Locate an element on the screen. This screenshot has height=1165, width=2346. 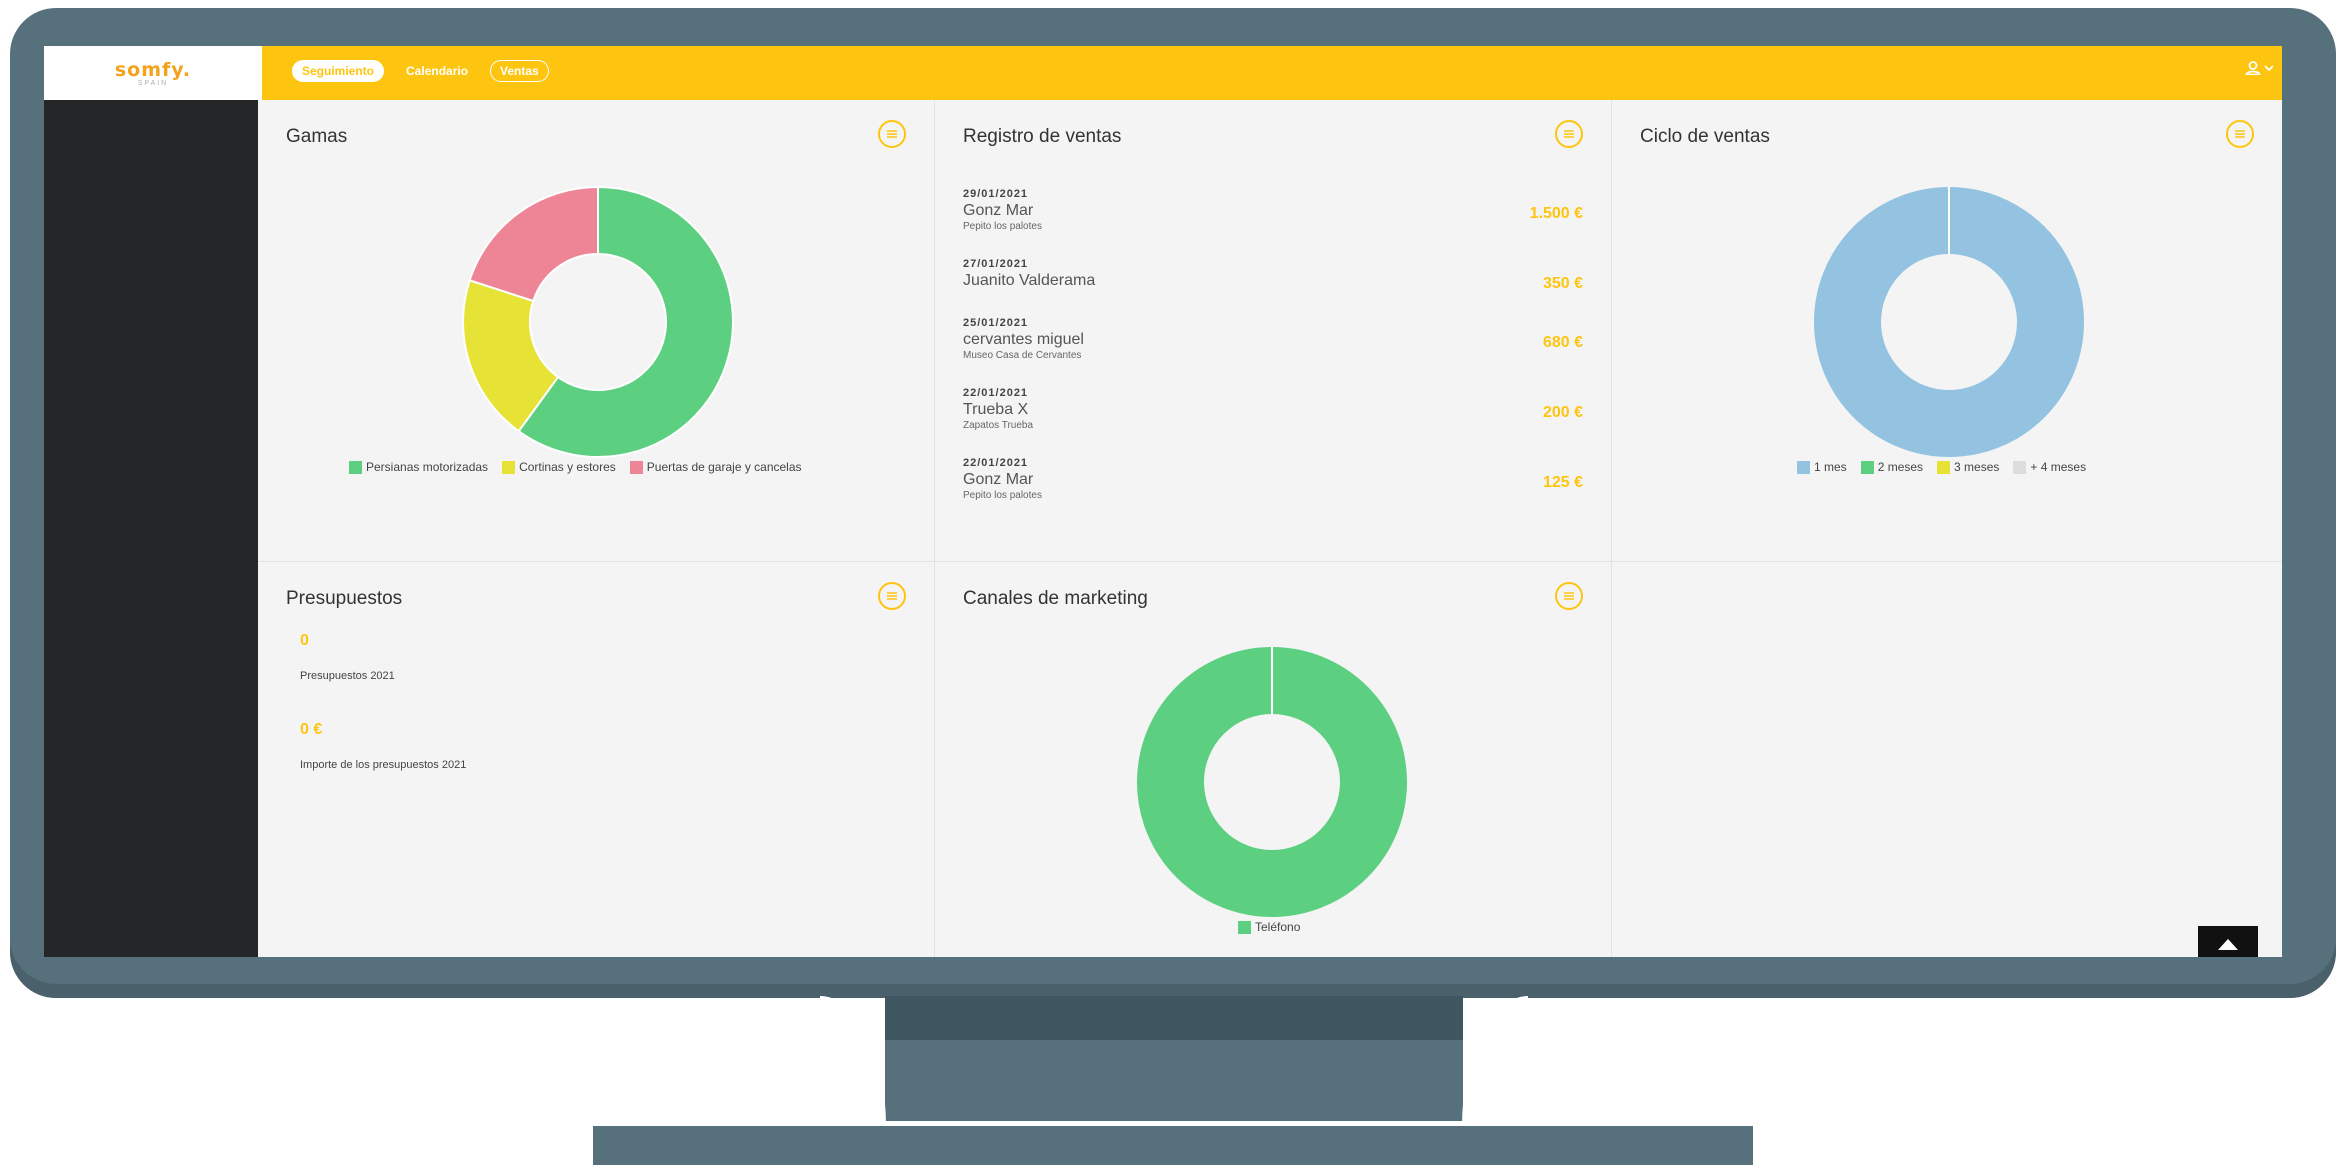
sale-amount: 200 € is located at coordinates (1562, 412).